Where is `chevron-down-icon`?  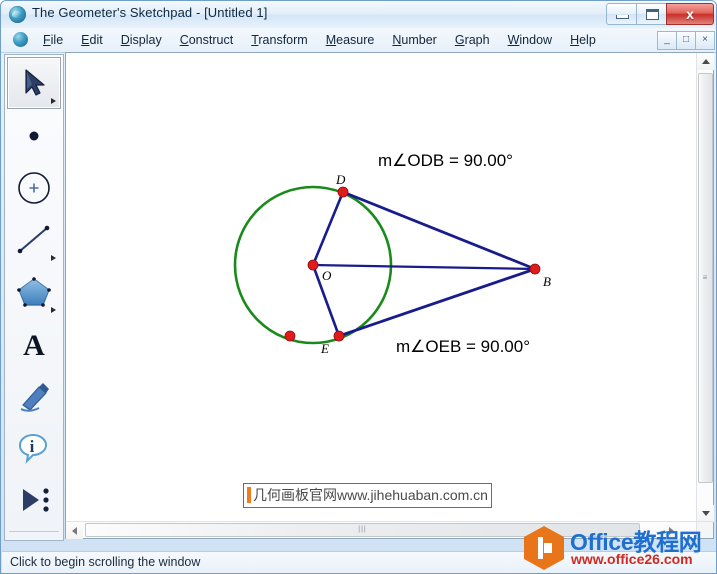 chevron-down-icon is located at coordinates (705, 513).